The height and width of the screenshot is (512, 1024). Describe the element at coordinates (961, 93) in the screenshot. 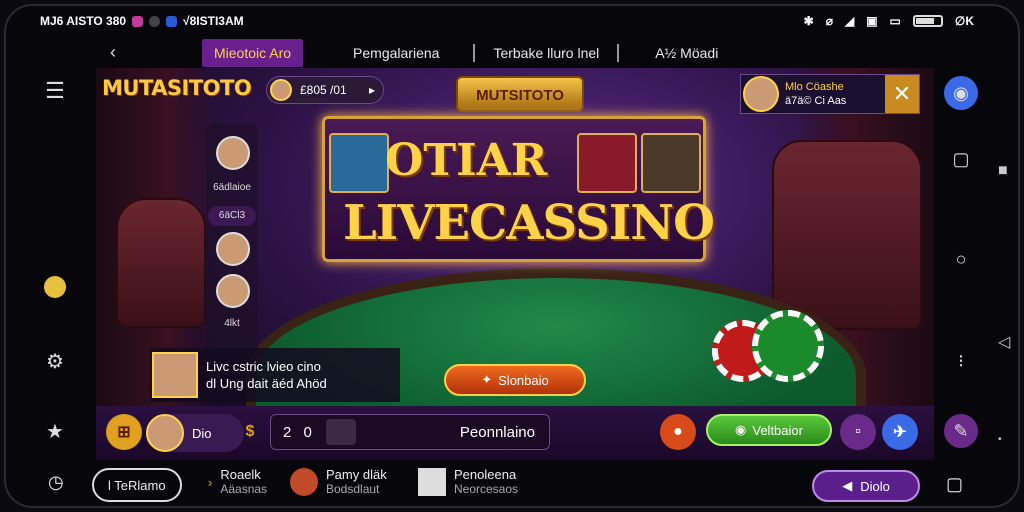

I see `location-icon: ◉` at that location.